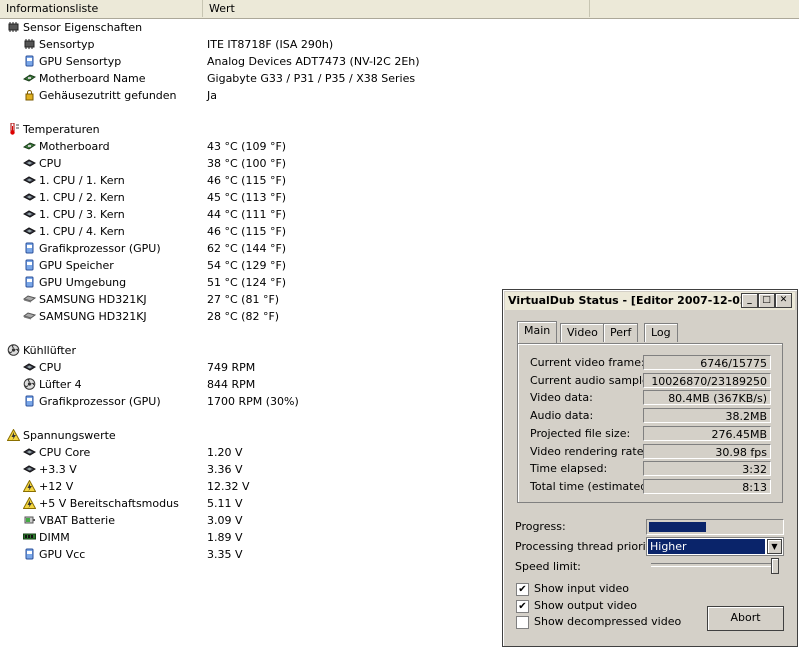  I want to click on column-header-value: Wert, so click(396, 8).